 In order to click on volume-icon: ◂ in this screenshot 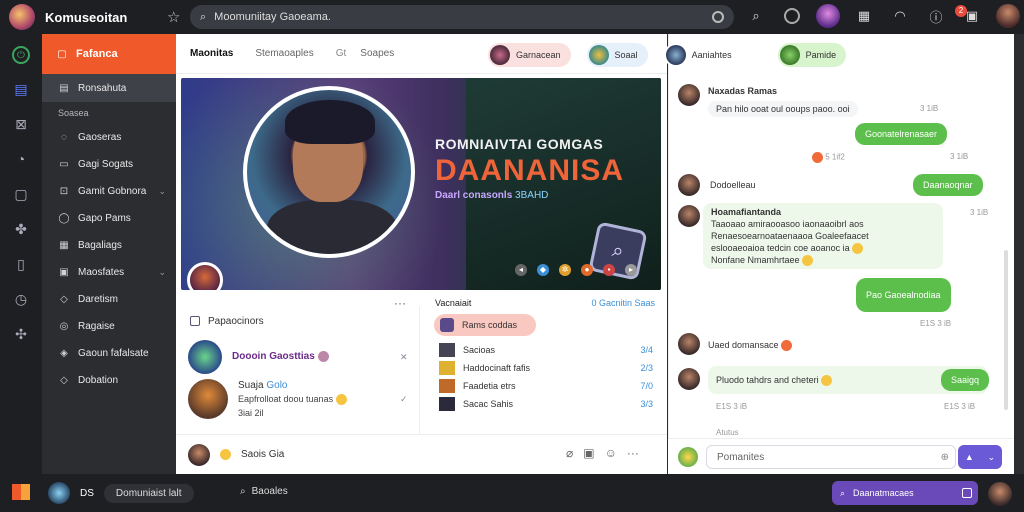, I will do `click(521, 270)`.